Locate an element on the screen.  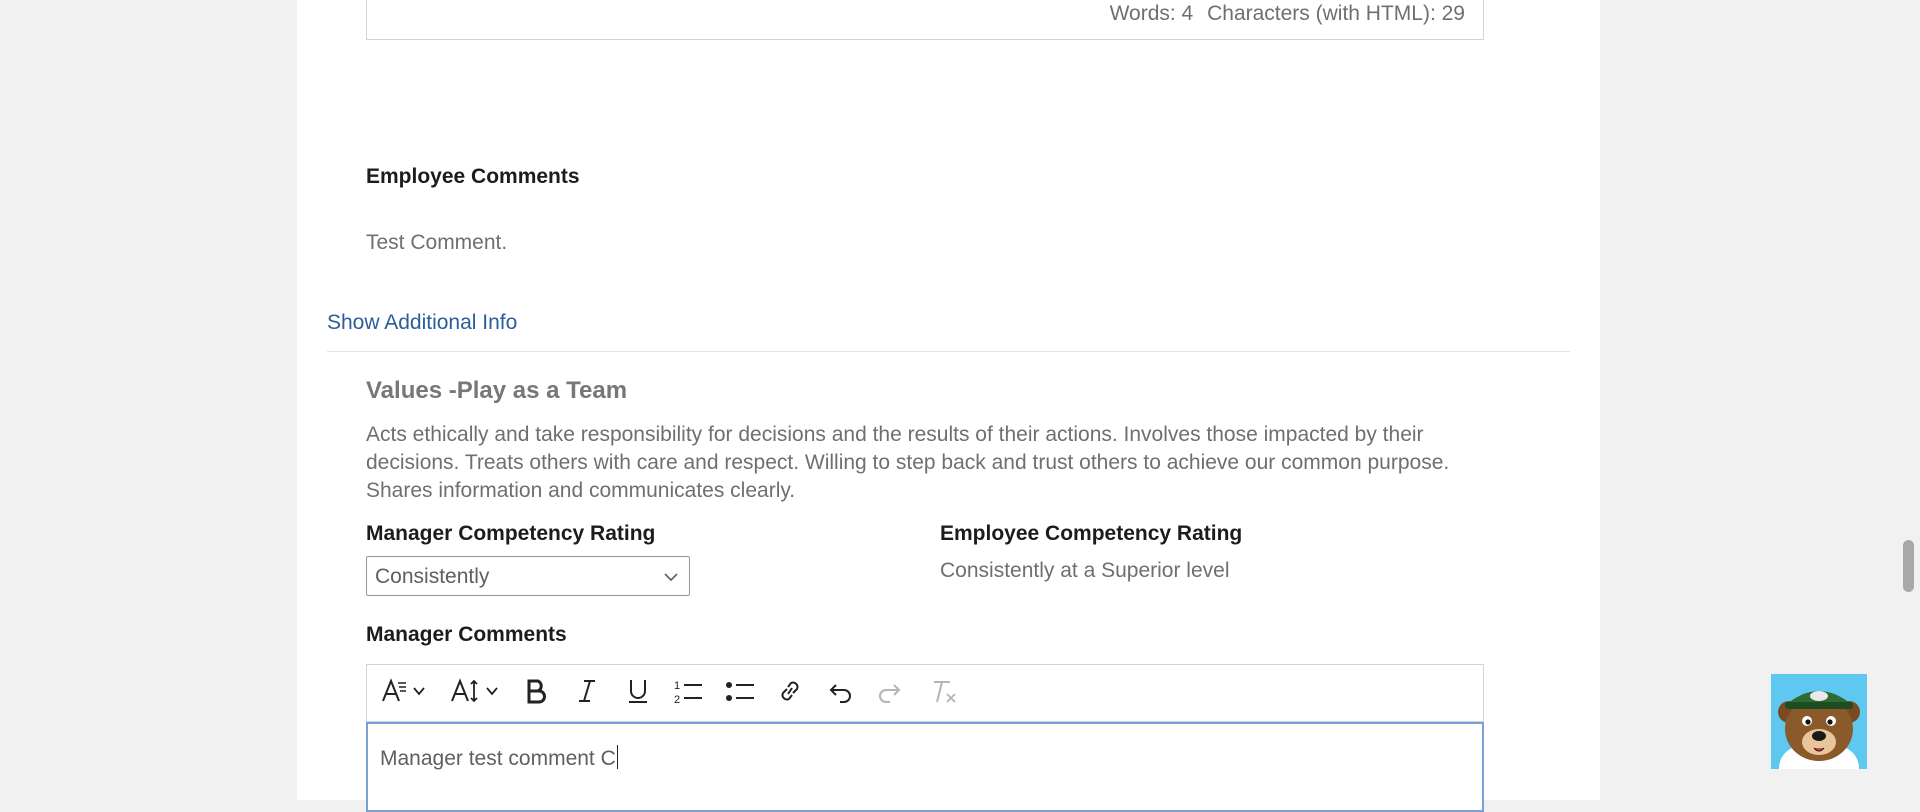
text-caret is located at coordinates (617, 757).